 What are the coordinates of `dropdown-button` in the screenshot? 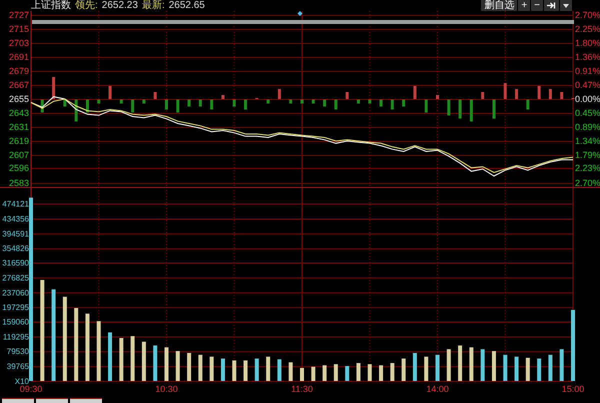 It's located at (566, 5).